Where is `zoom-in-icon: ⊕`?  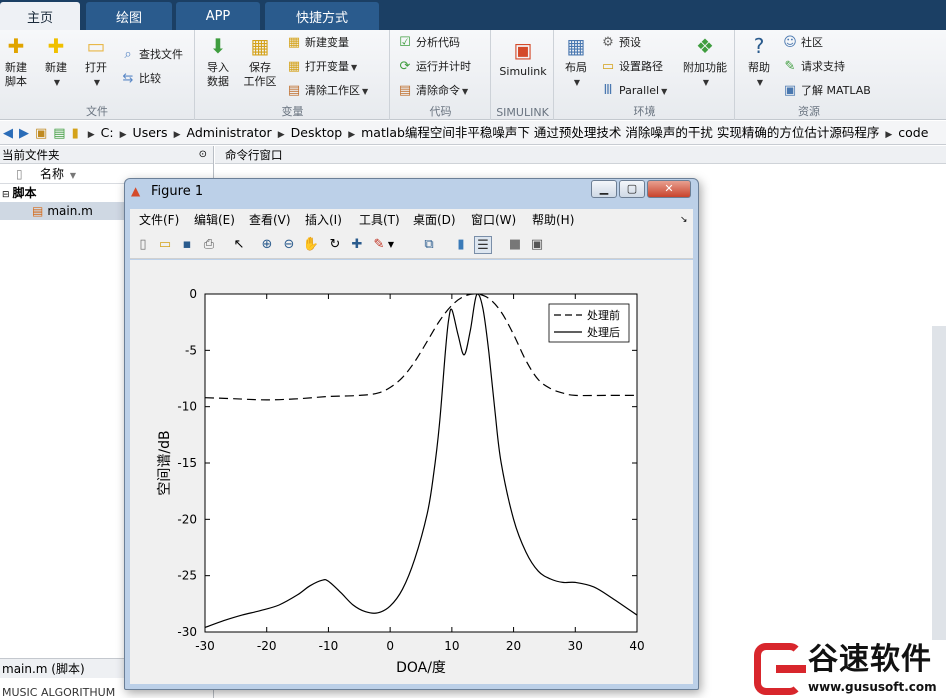 zoom-in-icon: ⊕ is located at coordinates (267, 245).